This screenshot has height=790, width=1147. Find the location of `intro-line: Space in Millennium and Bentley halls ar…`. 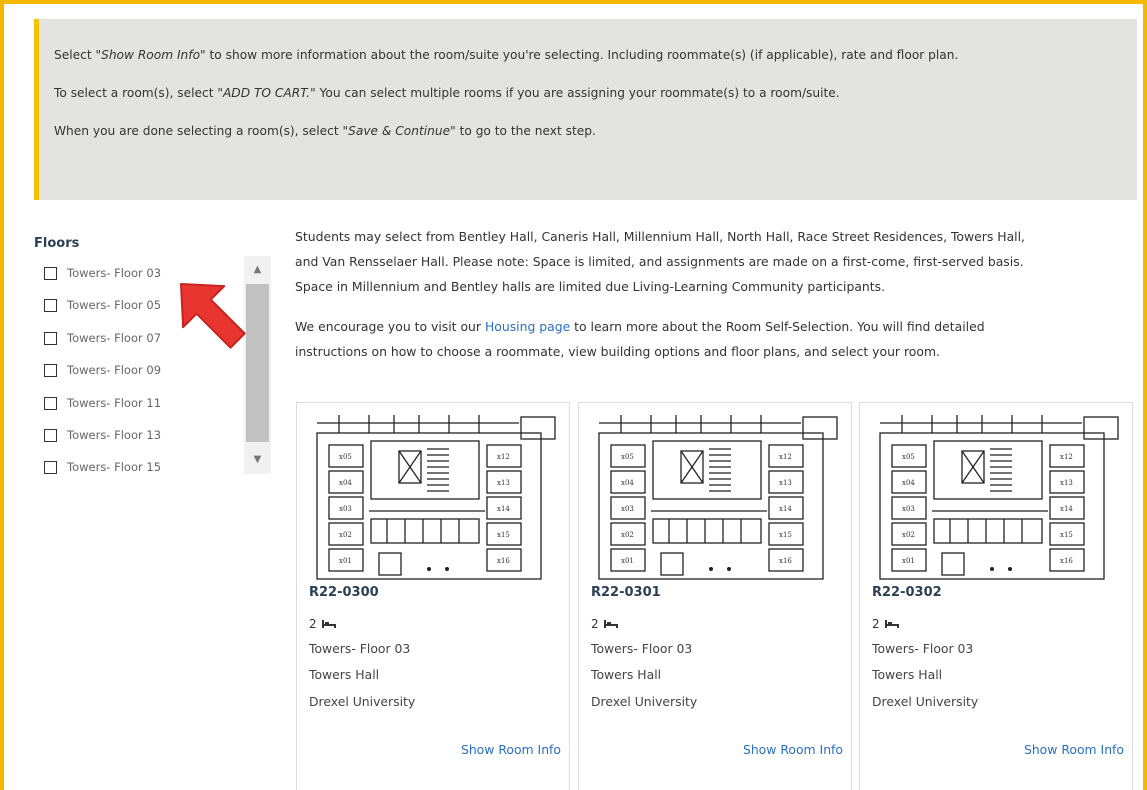

intro-line: Space in Millennium and Bentley halls ar… is located at coordinates (590, 286).